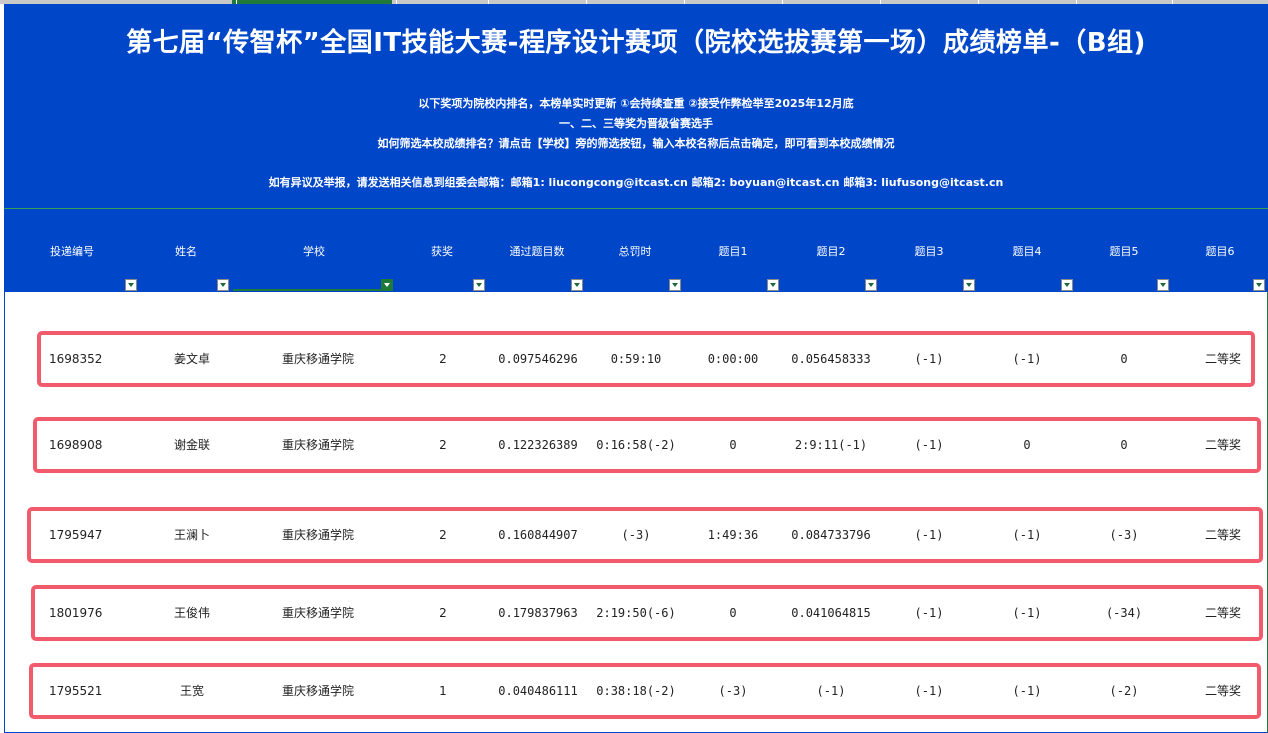  I want to click on cell-total-penalty: 2:19:50(-6), so click(636, 613).